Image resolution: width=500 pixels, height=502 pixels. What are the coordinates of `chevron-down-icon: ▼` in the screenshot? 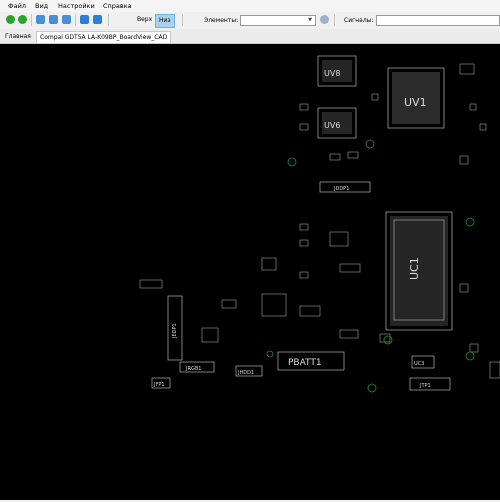 It's located at (310, 20).